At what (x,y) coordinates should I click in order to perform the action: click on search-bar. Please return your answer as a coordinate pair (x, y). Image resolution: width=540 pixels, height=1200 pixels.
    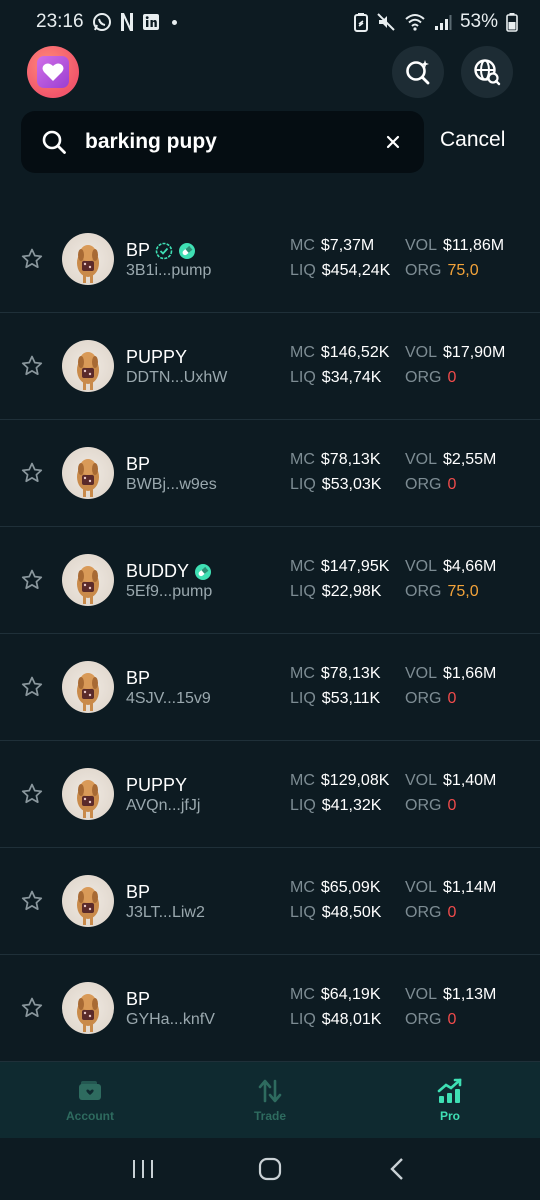
    Looking at the image, I should click on (222, 142).